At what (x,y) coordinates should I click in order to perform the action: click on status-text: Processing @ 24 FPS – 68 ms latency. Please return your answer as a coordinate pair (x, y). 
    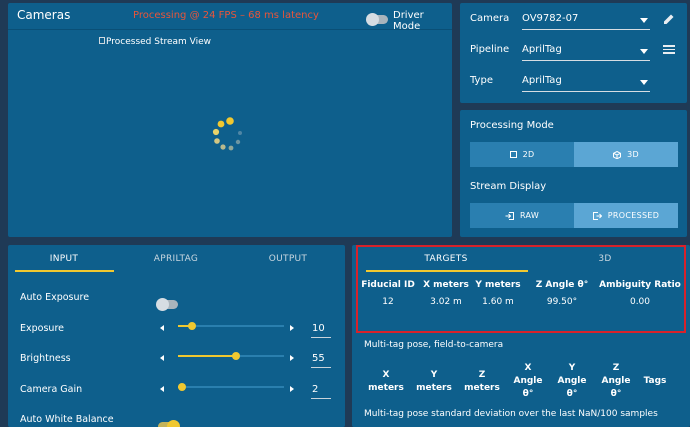
    Looking at the image, I should click on (226, 15).